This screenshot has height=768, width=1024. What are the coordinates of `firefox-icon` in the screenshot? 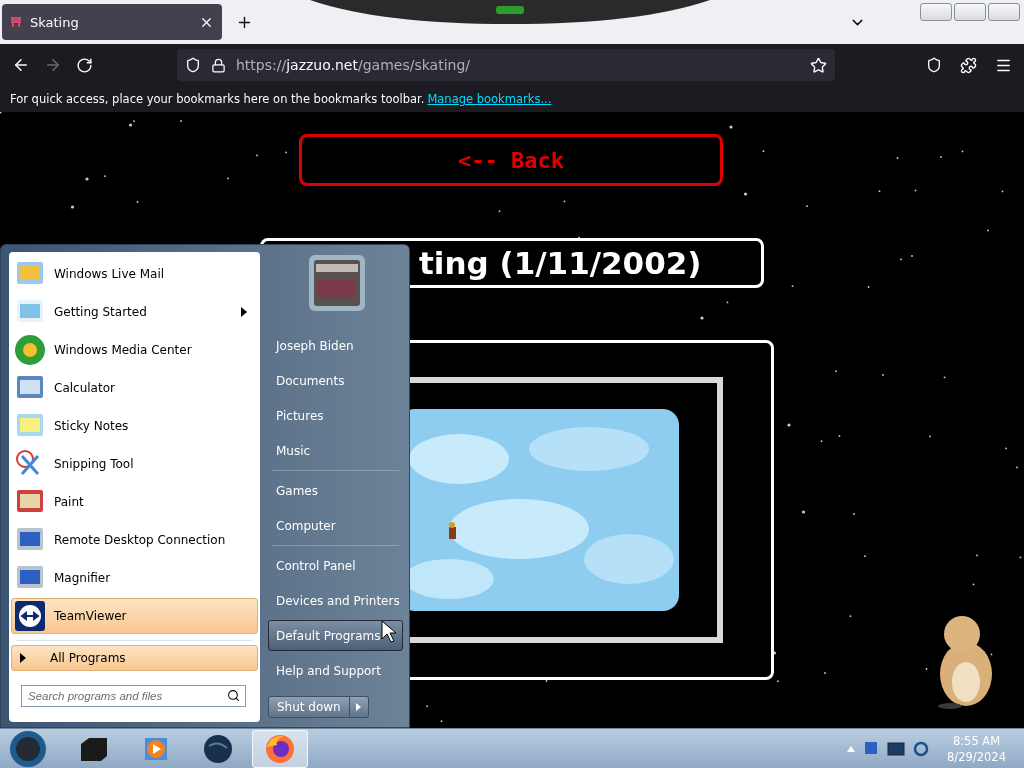 It's located at (280, 748).